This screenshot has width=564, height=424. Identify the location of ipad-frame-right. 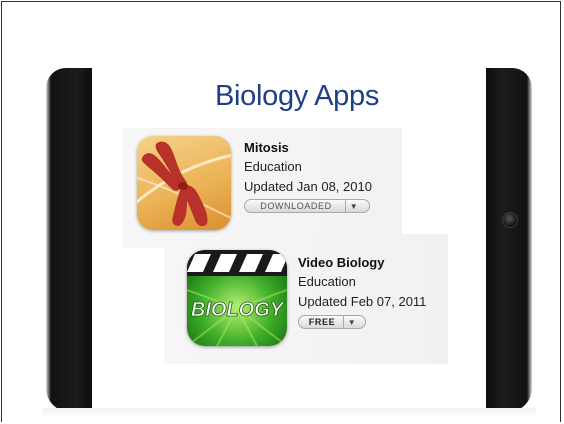
(509, 240).